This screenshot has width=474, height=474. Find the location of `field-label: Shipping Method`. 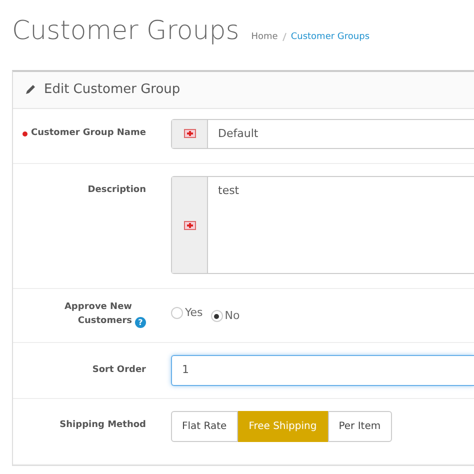

field-label: Shipping Method is located at coordinates (103, 425).